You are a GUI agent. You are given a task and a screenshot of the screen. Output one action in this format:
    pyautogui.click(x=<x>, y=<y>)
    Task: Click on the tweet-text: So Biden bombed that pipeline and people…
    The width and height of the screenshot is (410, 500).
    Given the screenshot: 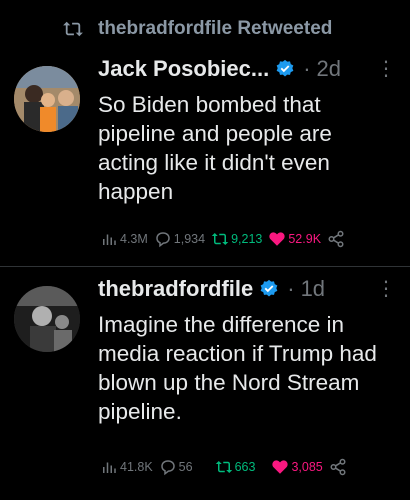 What is the action you would take?
    pyautogui.click(x=215, y=148)
    